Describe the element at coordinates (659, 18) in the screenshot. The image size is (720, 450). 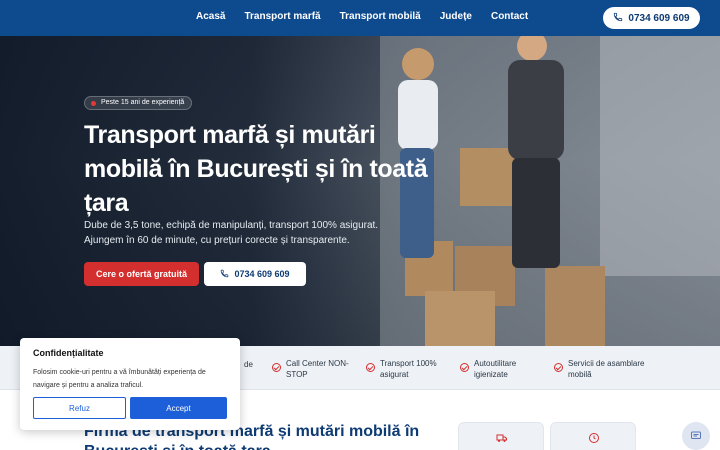
I see `header-phone-number: 0734 609 609` at that location.